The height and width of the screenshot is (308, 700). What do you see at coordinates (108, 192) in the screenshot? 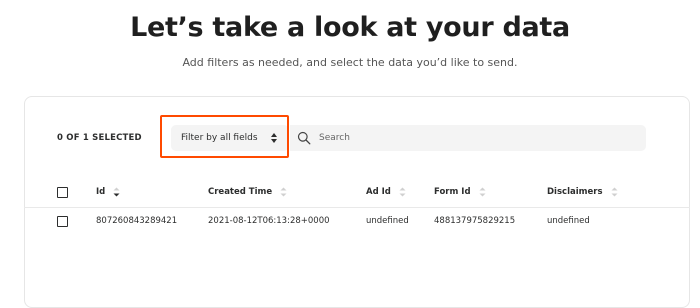
I see `column-header-id: Id` at bounding box center [108, 192].